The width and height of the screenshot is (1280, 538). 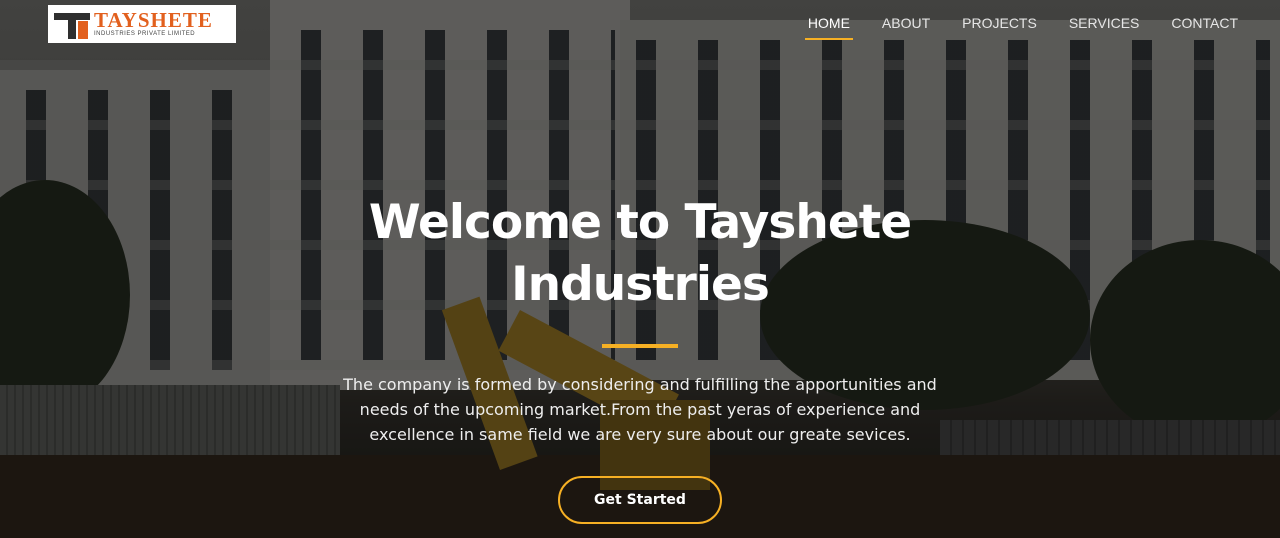 What do you see at coordinates (73, 24) in the screenshot?
I see `logo-t-icon` at bounding box center [73, 24].